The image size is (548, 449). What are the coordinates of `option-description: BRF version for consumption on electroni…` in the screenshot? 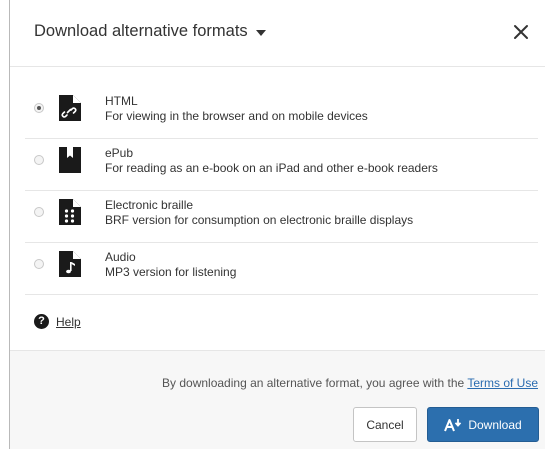 It's located at (259, 220).